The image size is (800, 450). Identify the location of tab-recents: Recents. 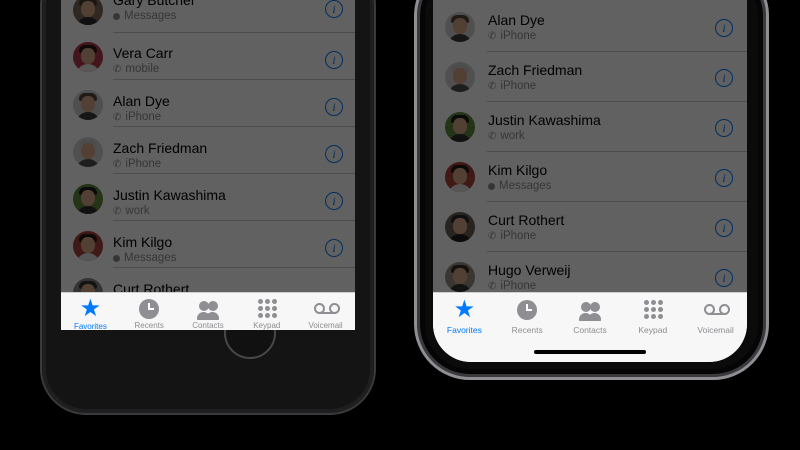
(149, 311).